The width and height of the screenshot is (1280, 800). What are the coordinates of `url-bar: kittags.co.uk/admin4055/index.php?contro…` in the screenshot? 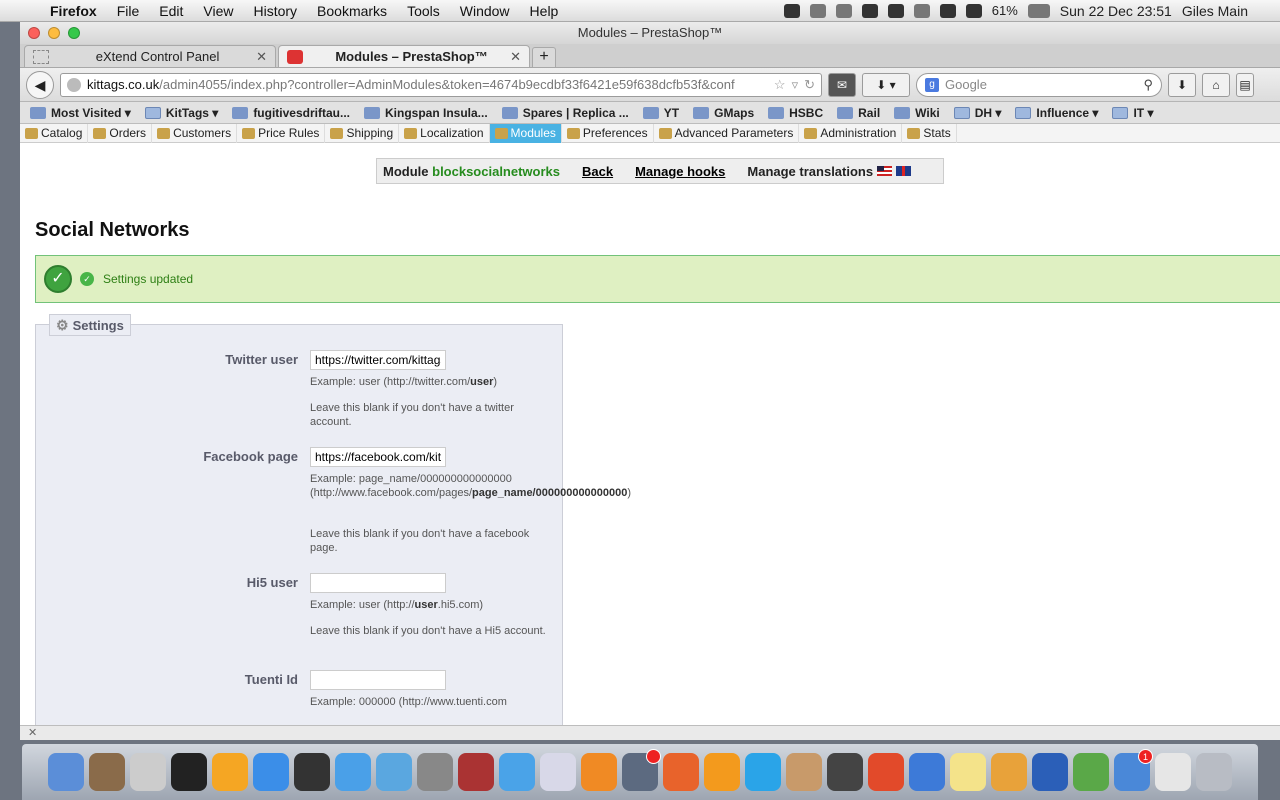 It's located at (441, 84).